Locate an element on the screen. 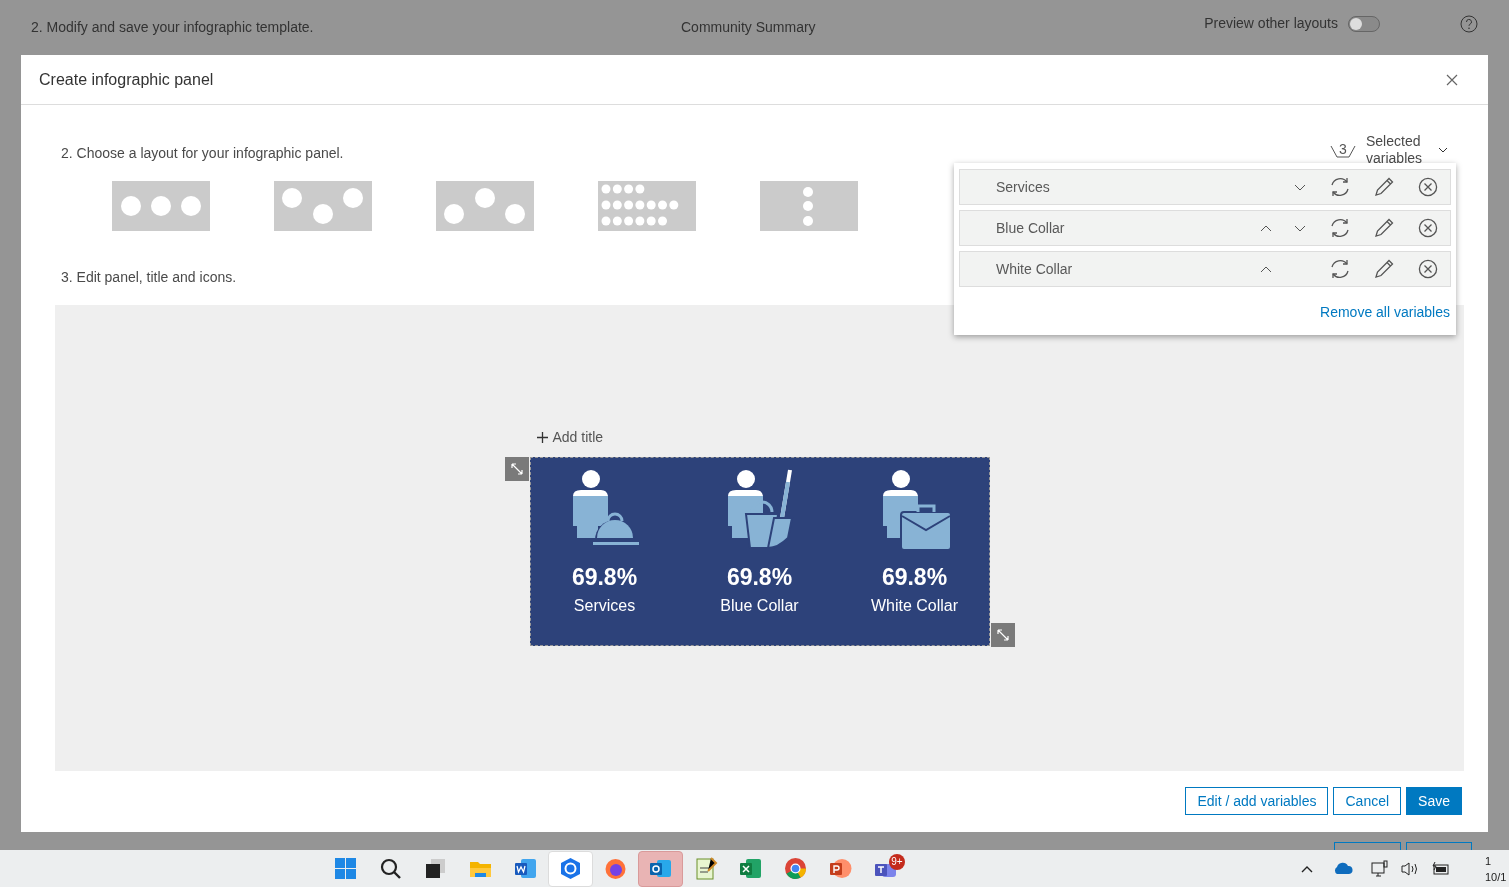 The height and width of the screenshot is (887, 1509). variable-name: White Collar is located at coordinates (1034, 269).